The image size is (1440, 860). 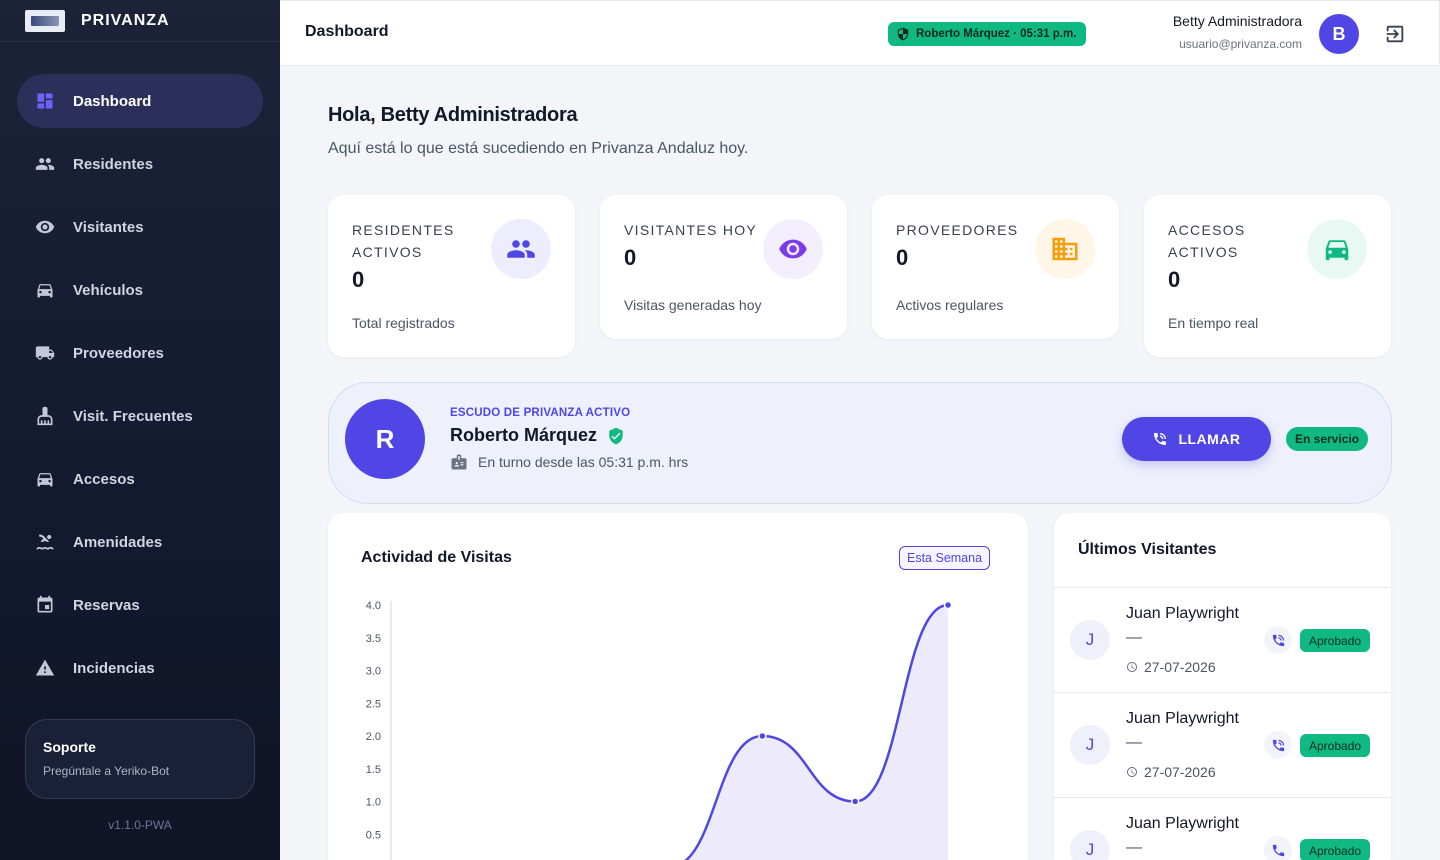 What do you see at coordinates (112, 101) in the screenshot?
I see `sidebar-item-label: Dashboard` at bounding box center [112, 101].